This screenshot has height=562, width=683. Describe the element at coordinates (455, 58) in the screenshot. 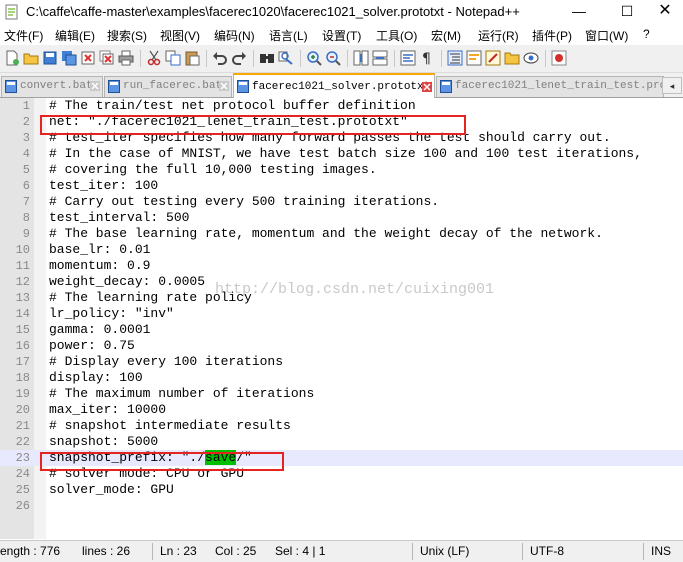

I see `indent-guide-icon` at that location.